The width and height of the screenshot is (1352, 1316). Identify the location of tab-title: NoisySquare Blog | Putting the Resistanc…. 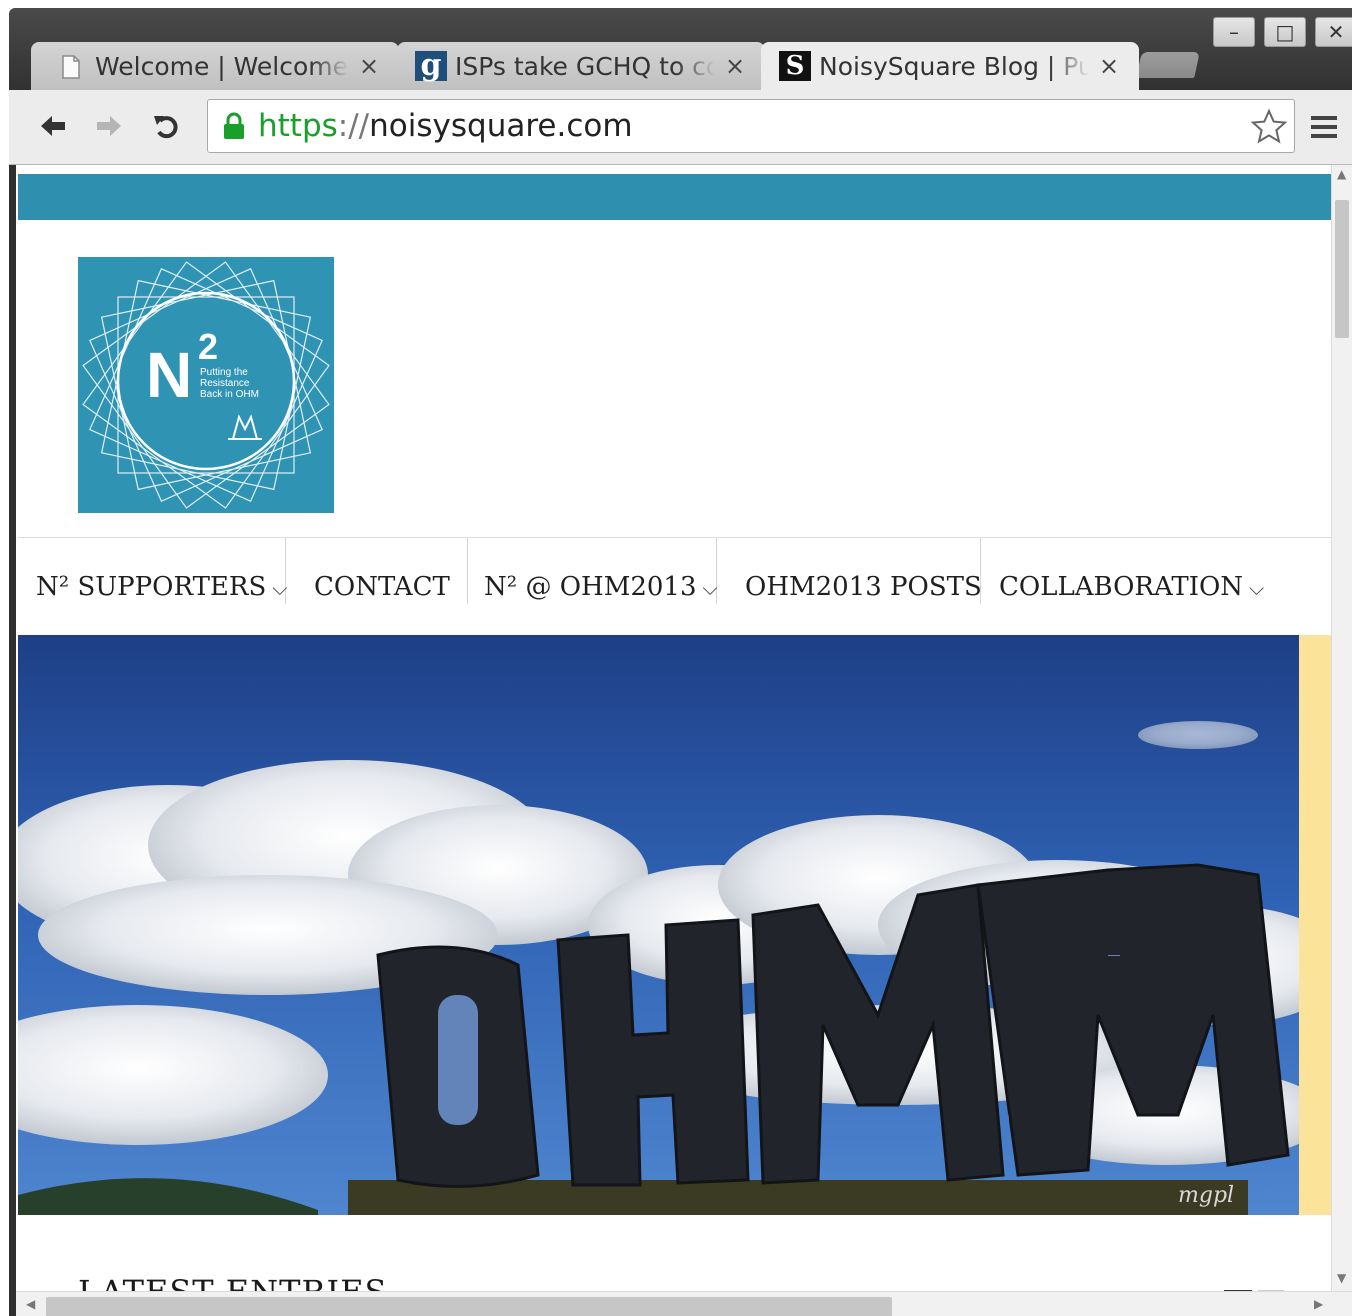
(954, 67).